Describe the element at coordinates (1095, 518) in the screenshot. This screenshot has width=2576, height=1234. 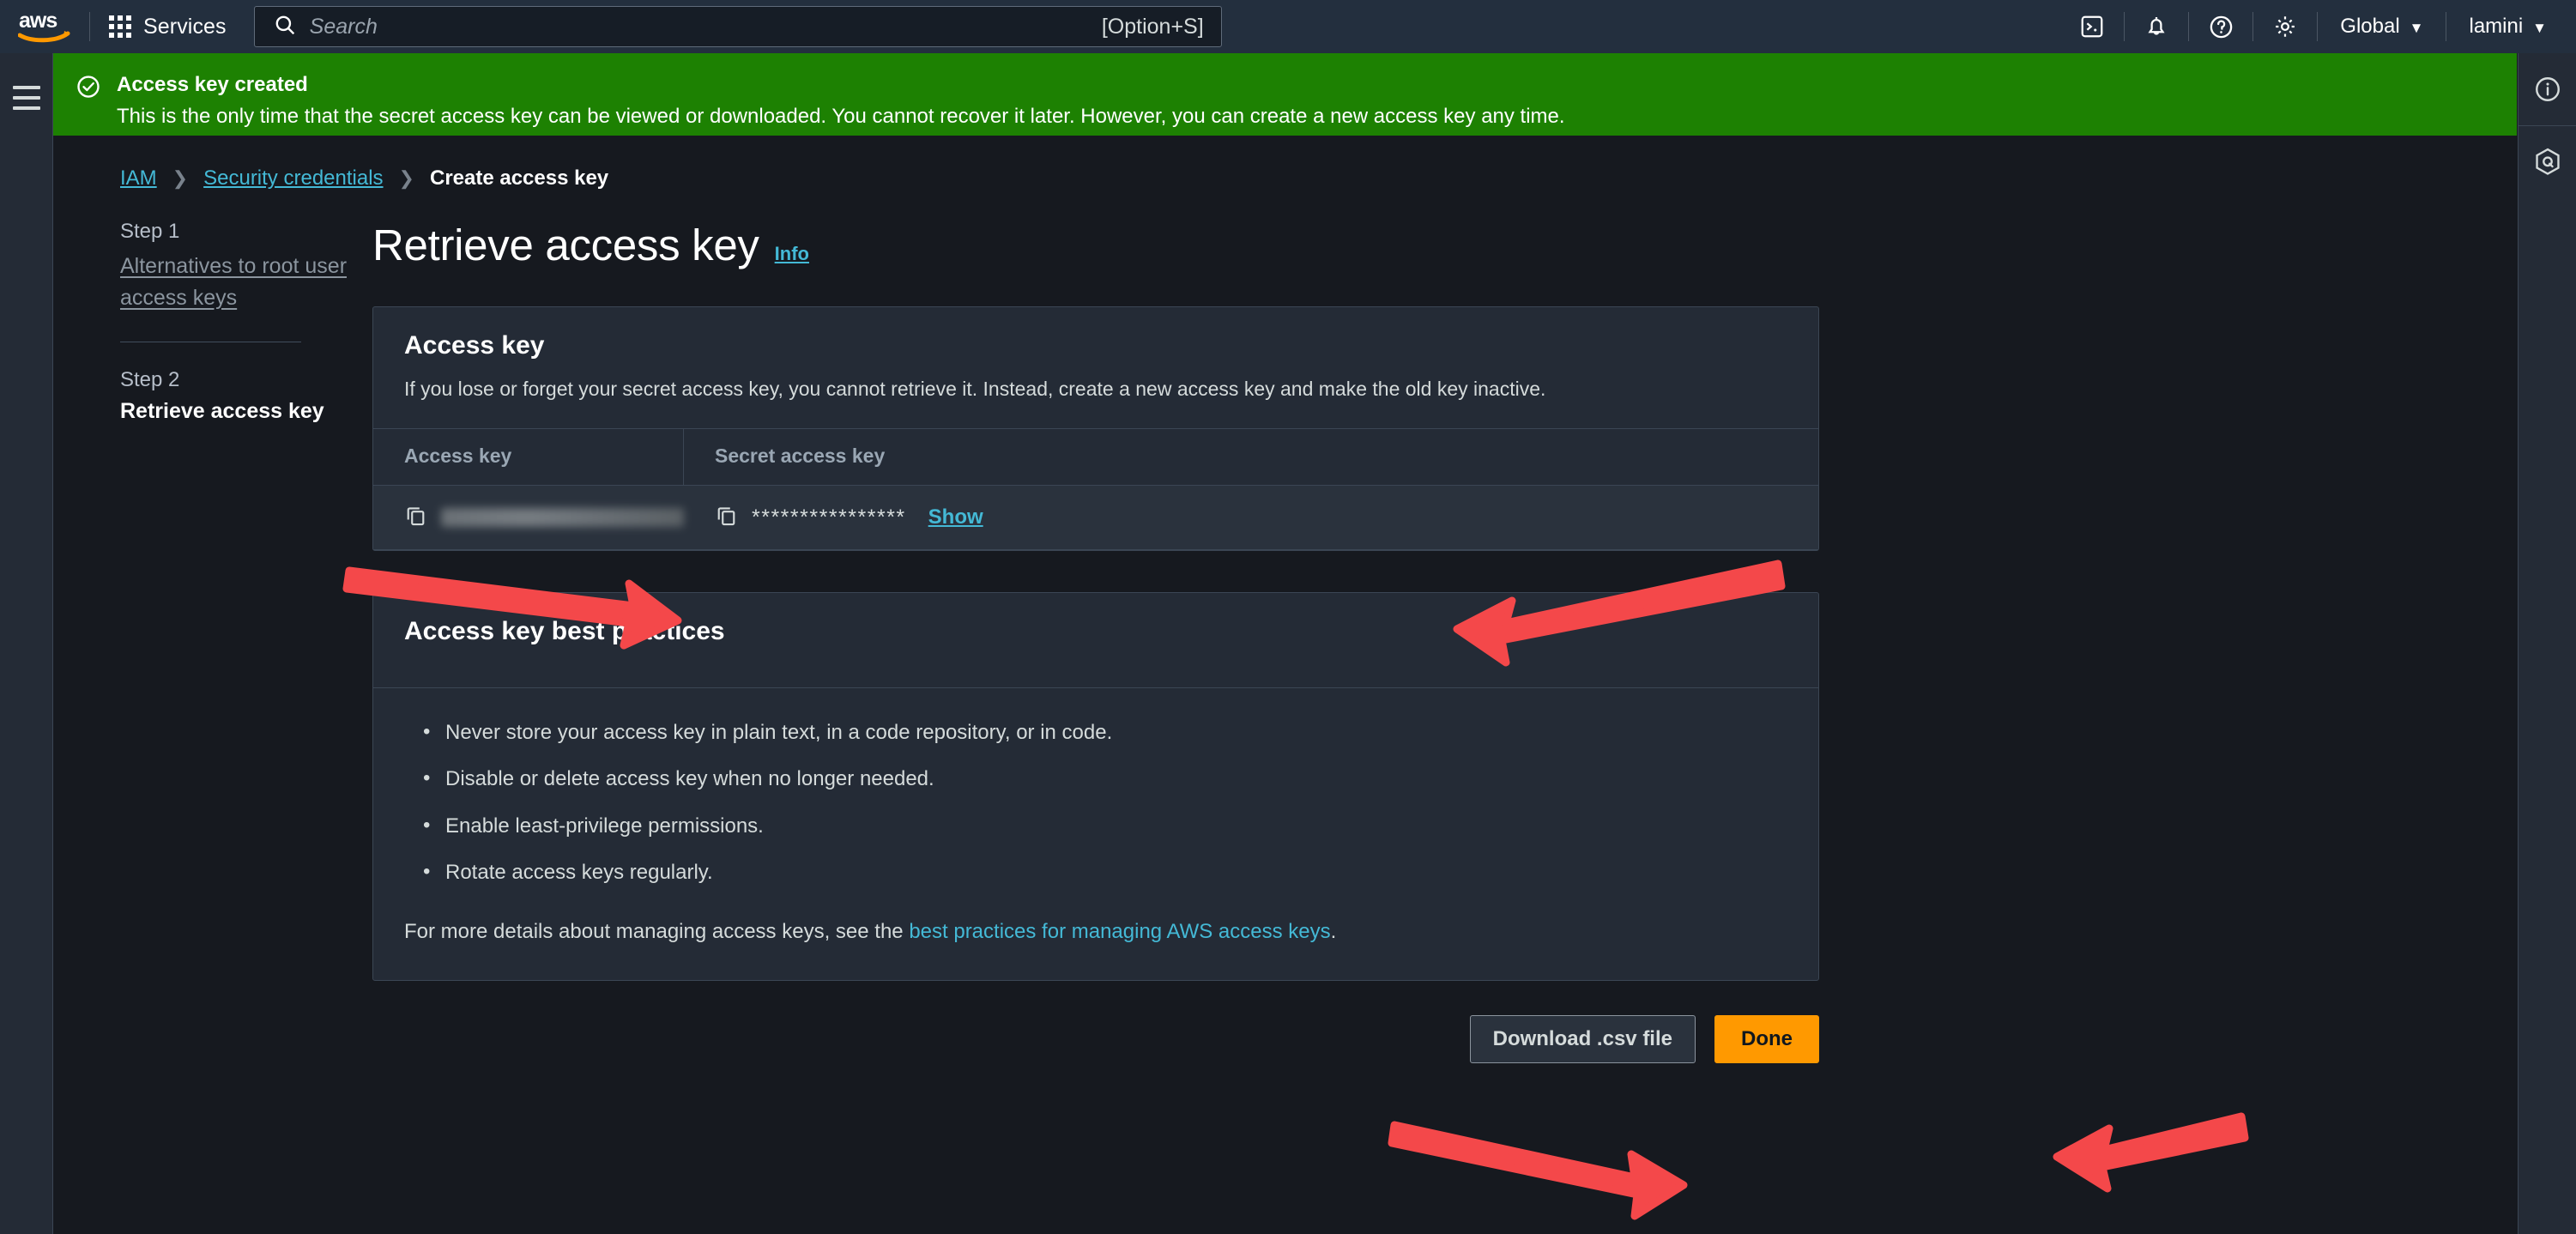
I see `key-table-row: **************** Show` at that location.